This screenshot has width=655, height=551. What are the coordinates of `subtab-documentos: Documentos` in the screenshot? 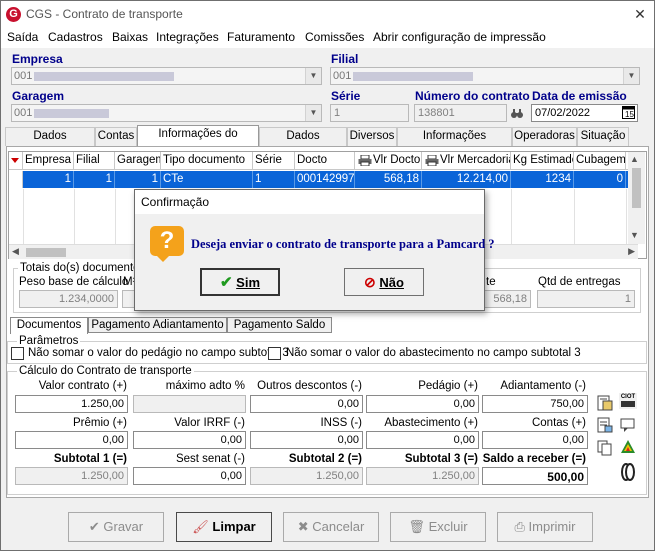 It's located at (49, 325).